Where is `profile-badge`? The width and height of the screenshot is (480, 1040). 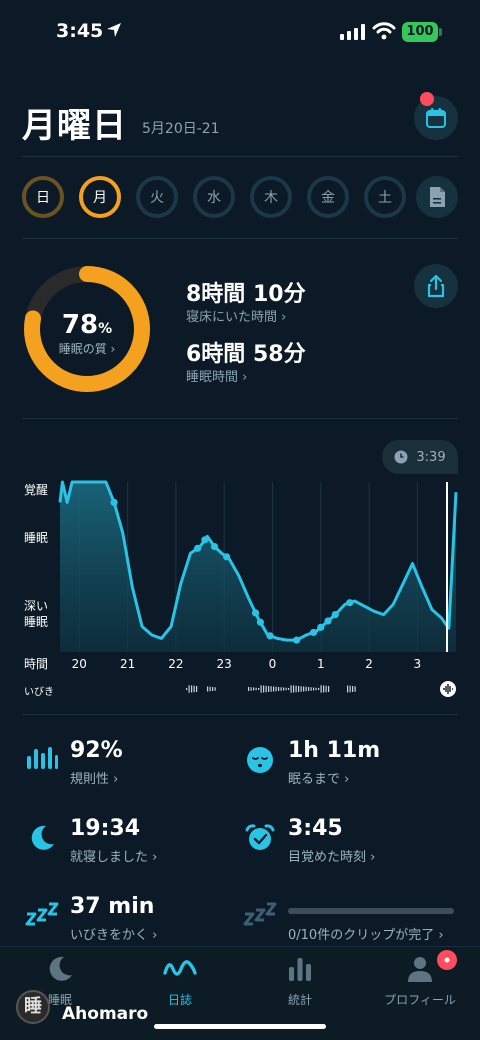
profile-badge is located at coordinates (447, 960).